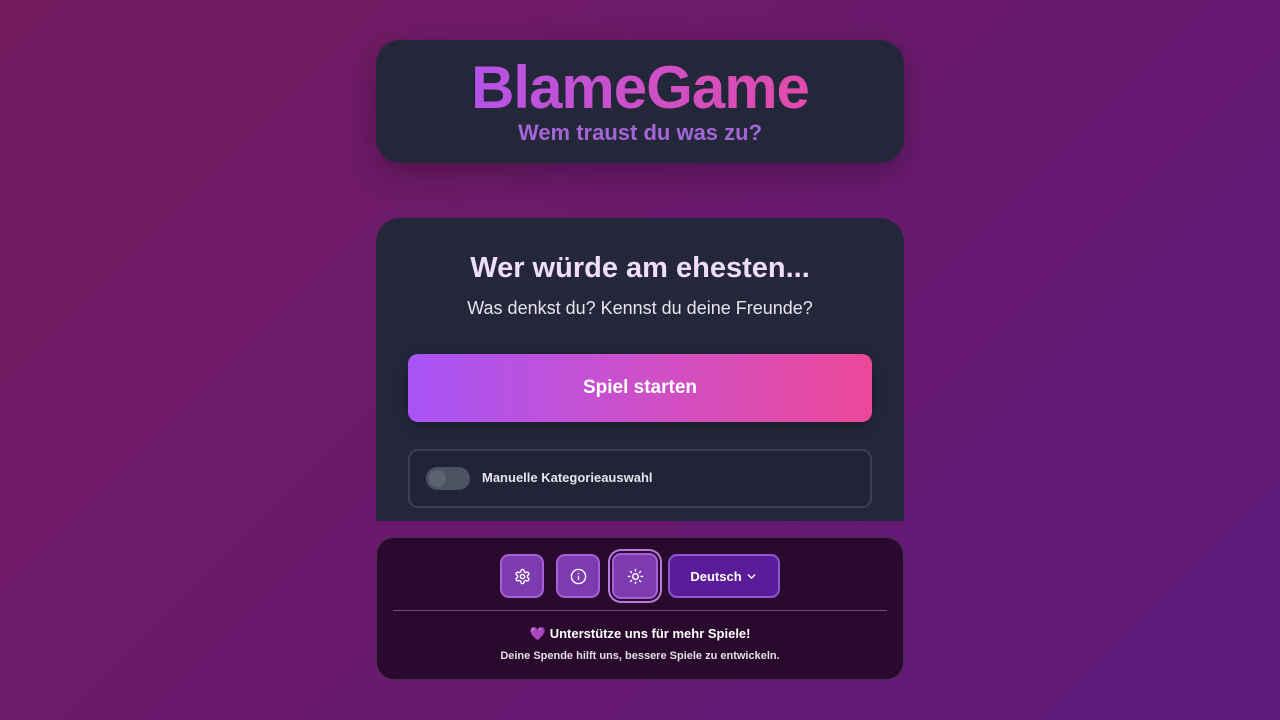  What do you see at coordinates (640, 388) in the screenshot?
I see `start-game-button: Spiel starten` at bounding box center [640, 388].